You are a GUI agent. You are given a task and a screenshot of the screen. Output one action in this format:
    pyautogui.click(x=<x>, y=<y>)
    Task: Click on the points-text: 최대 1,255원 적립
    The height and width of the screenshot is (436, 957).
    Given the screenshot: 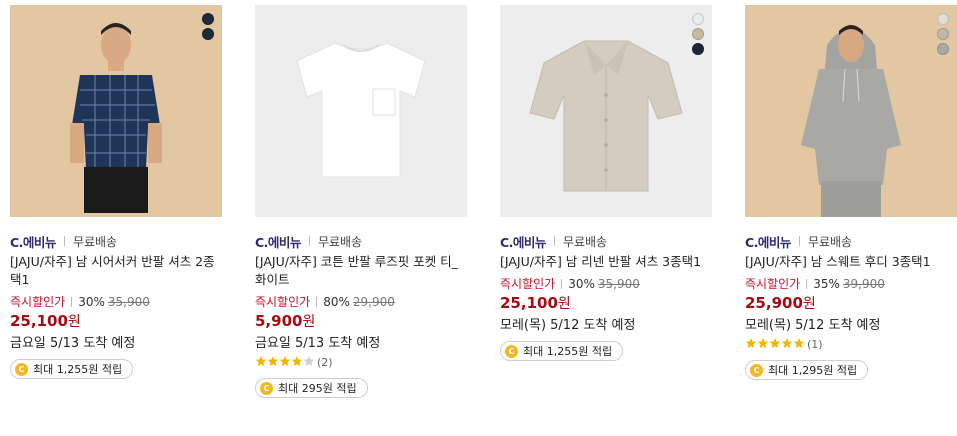 What is the action you would take?
    pyautogui.click(x=568, y=351)
    